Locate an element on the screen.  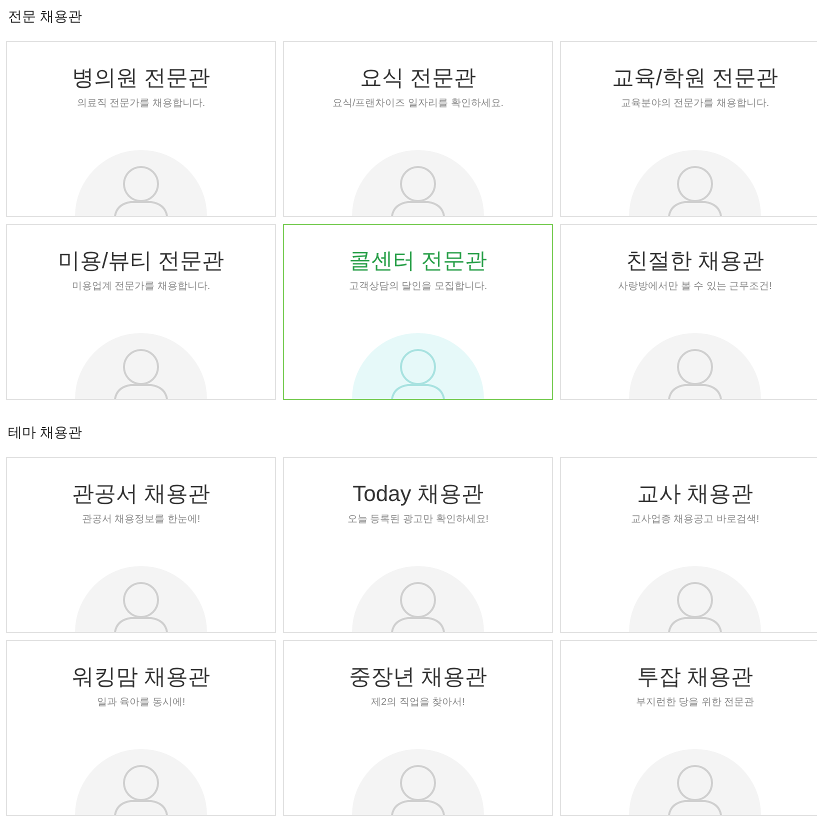
card-title: 미용/뷰티 전문관 is located at coordinates (141, 261).